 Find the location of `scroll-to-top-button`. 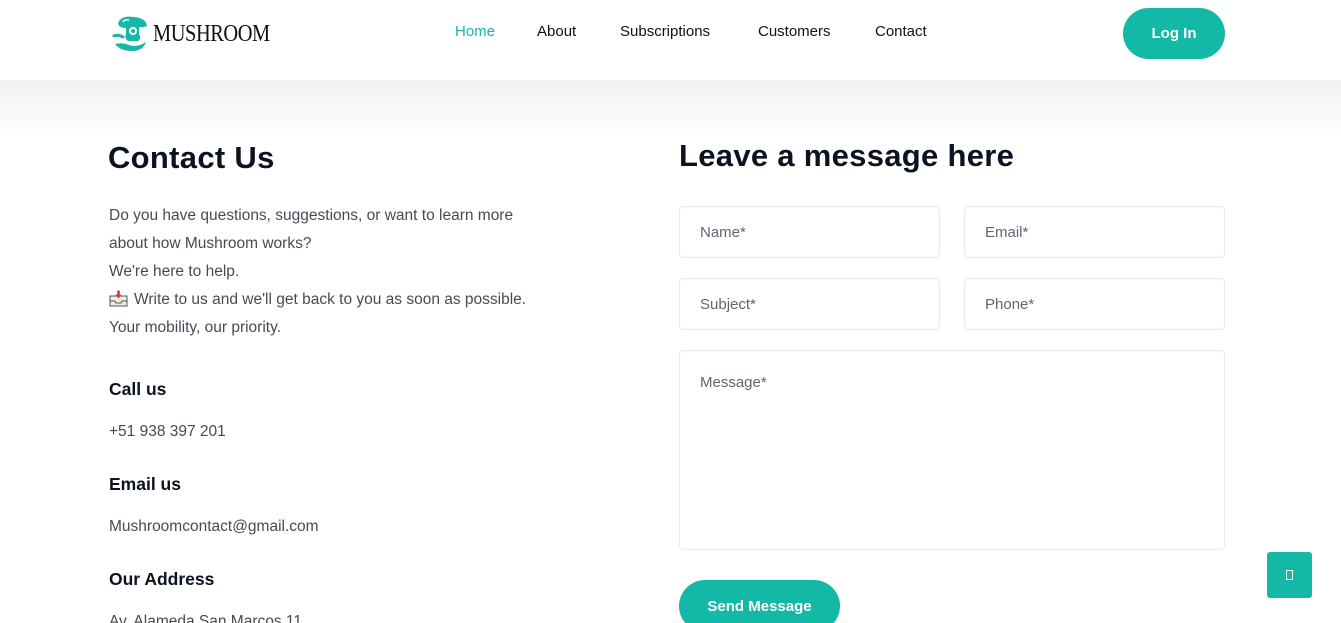

scroll-to-top-button is located at coordinates (1289, 575).